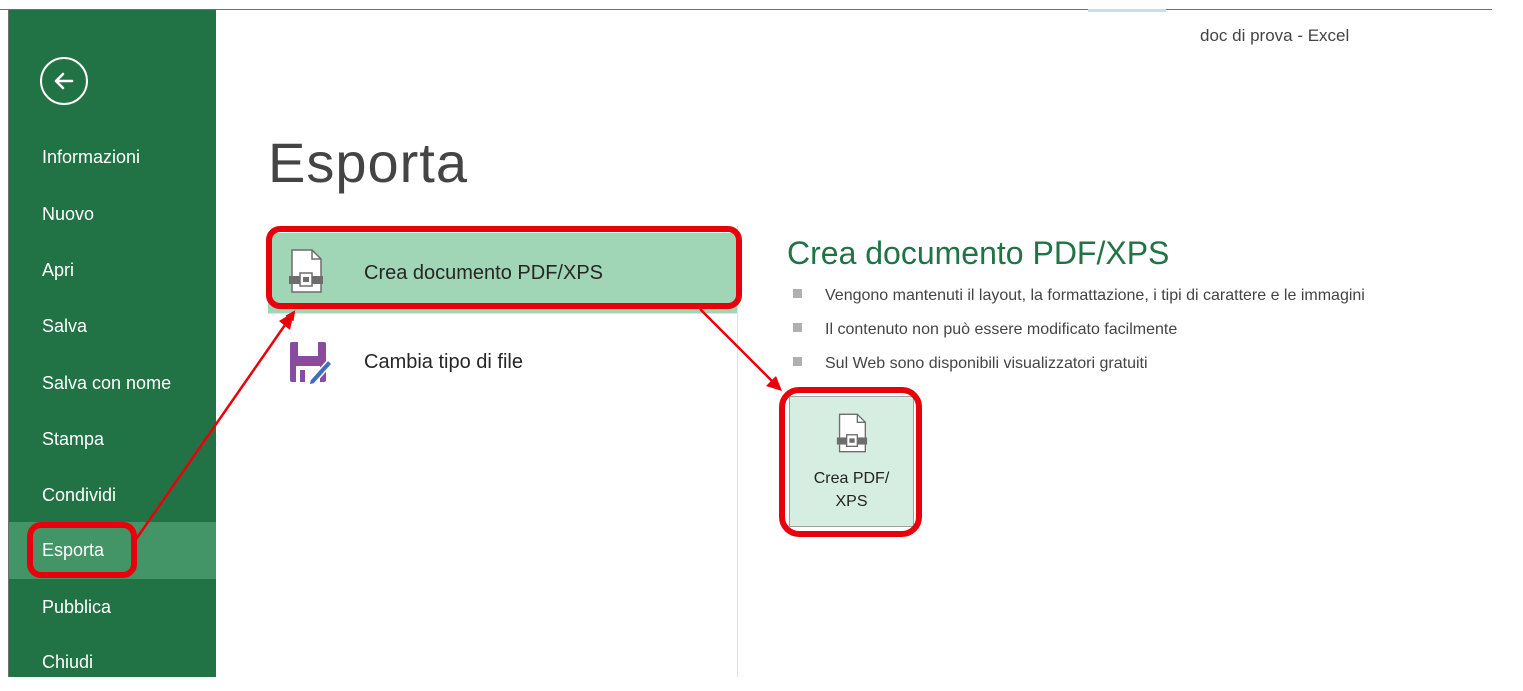 This screenshot has width=1523, height=691. Describe the element at coordinates (502, 313) in the screenshot. I see `option-separator` at that location.